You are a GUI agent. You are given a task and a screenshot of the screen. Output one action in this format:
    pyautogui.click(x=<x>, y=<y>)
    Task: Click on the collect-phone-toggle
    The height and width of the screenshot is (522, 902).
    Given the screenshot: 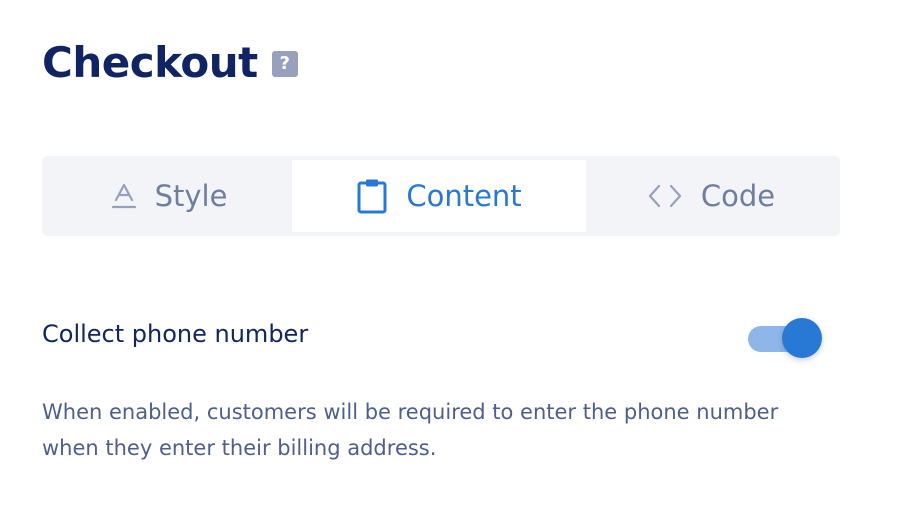 What is the action you would take?
    pyautogui.click(x=786, y=339)
    